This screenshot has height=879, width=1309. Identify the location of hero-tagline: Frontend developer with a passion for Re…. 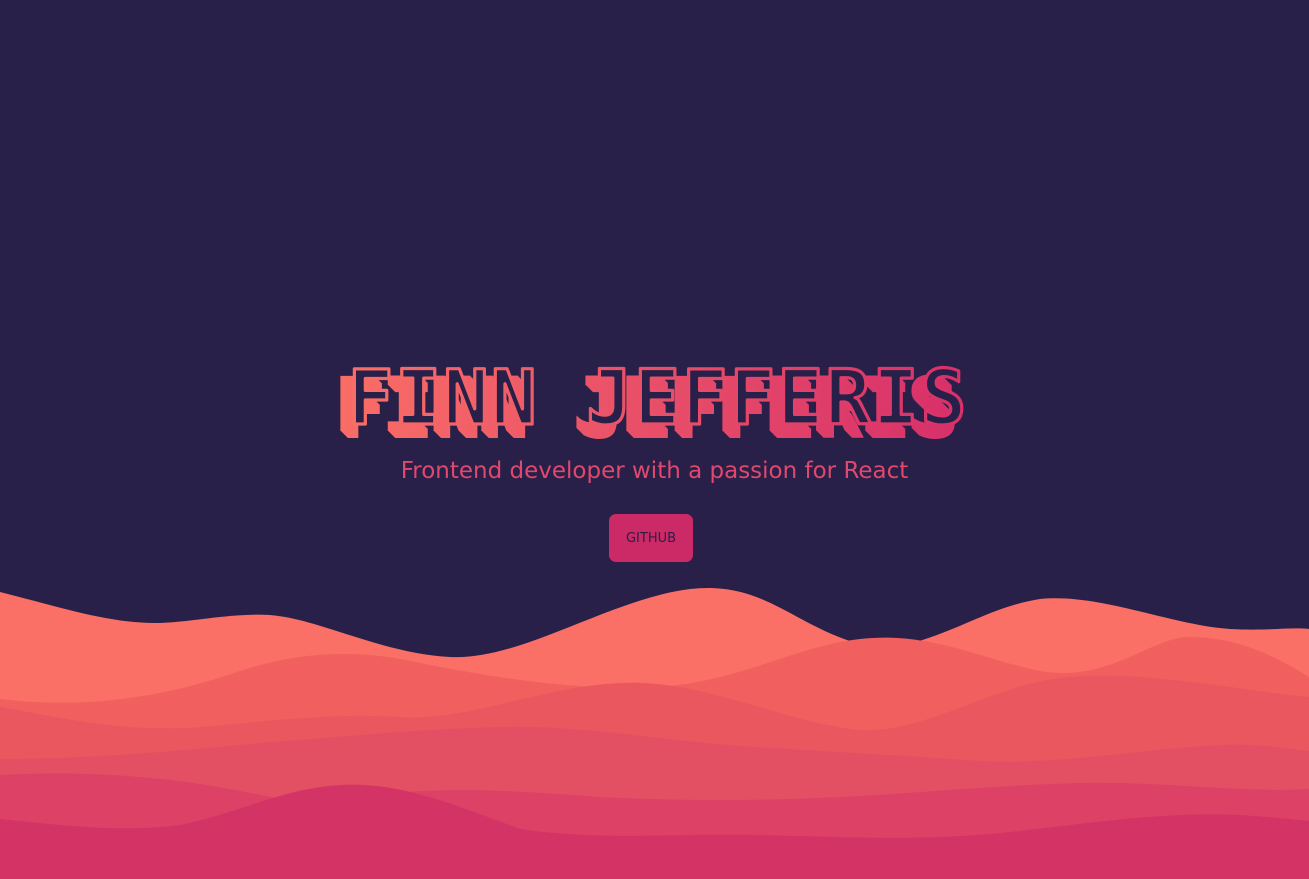
(654, 471).